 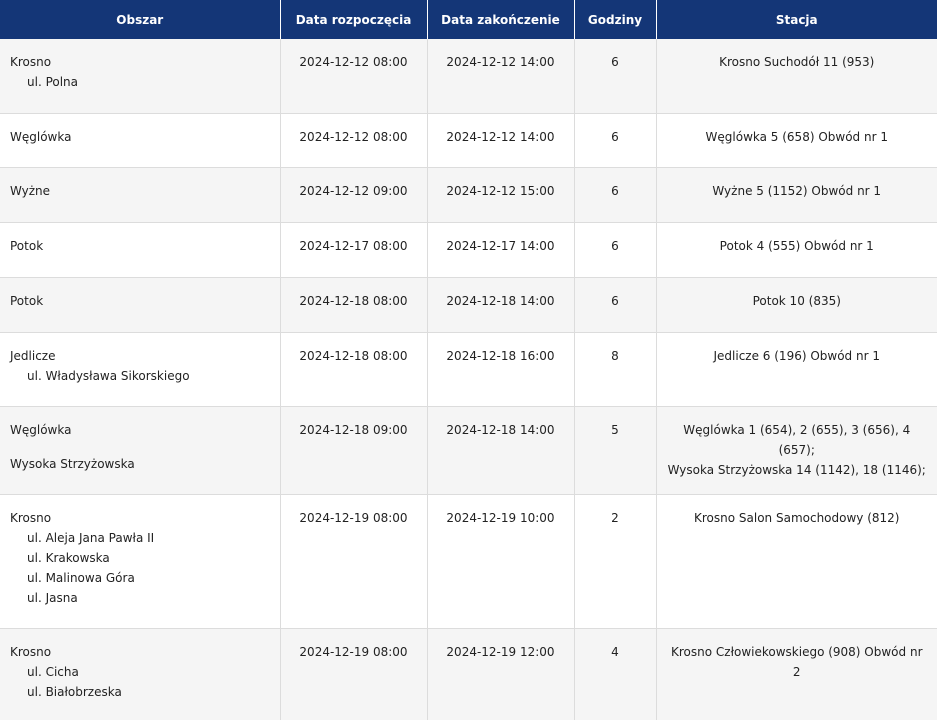 I want to click on station-text: Krosno Salon Samochodowy (812), so click(x=797, y=517).